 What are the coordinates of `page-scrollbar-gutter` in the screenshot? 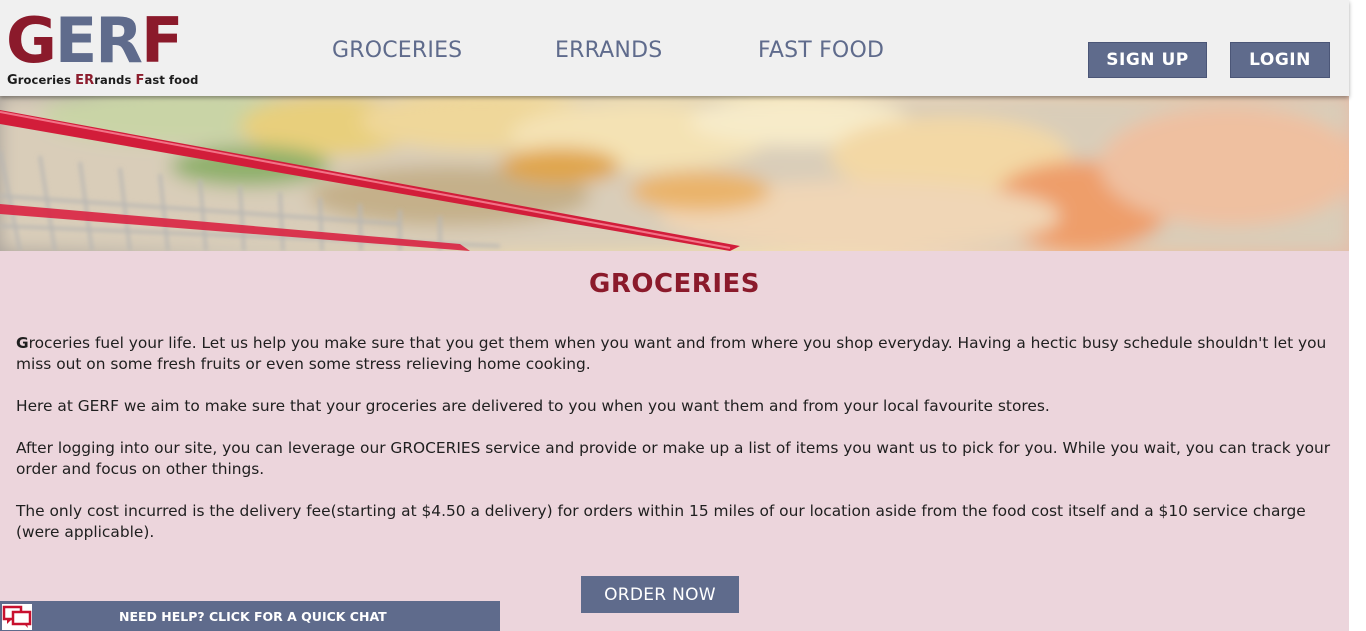 It's located at (1357, 315).